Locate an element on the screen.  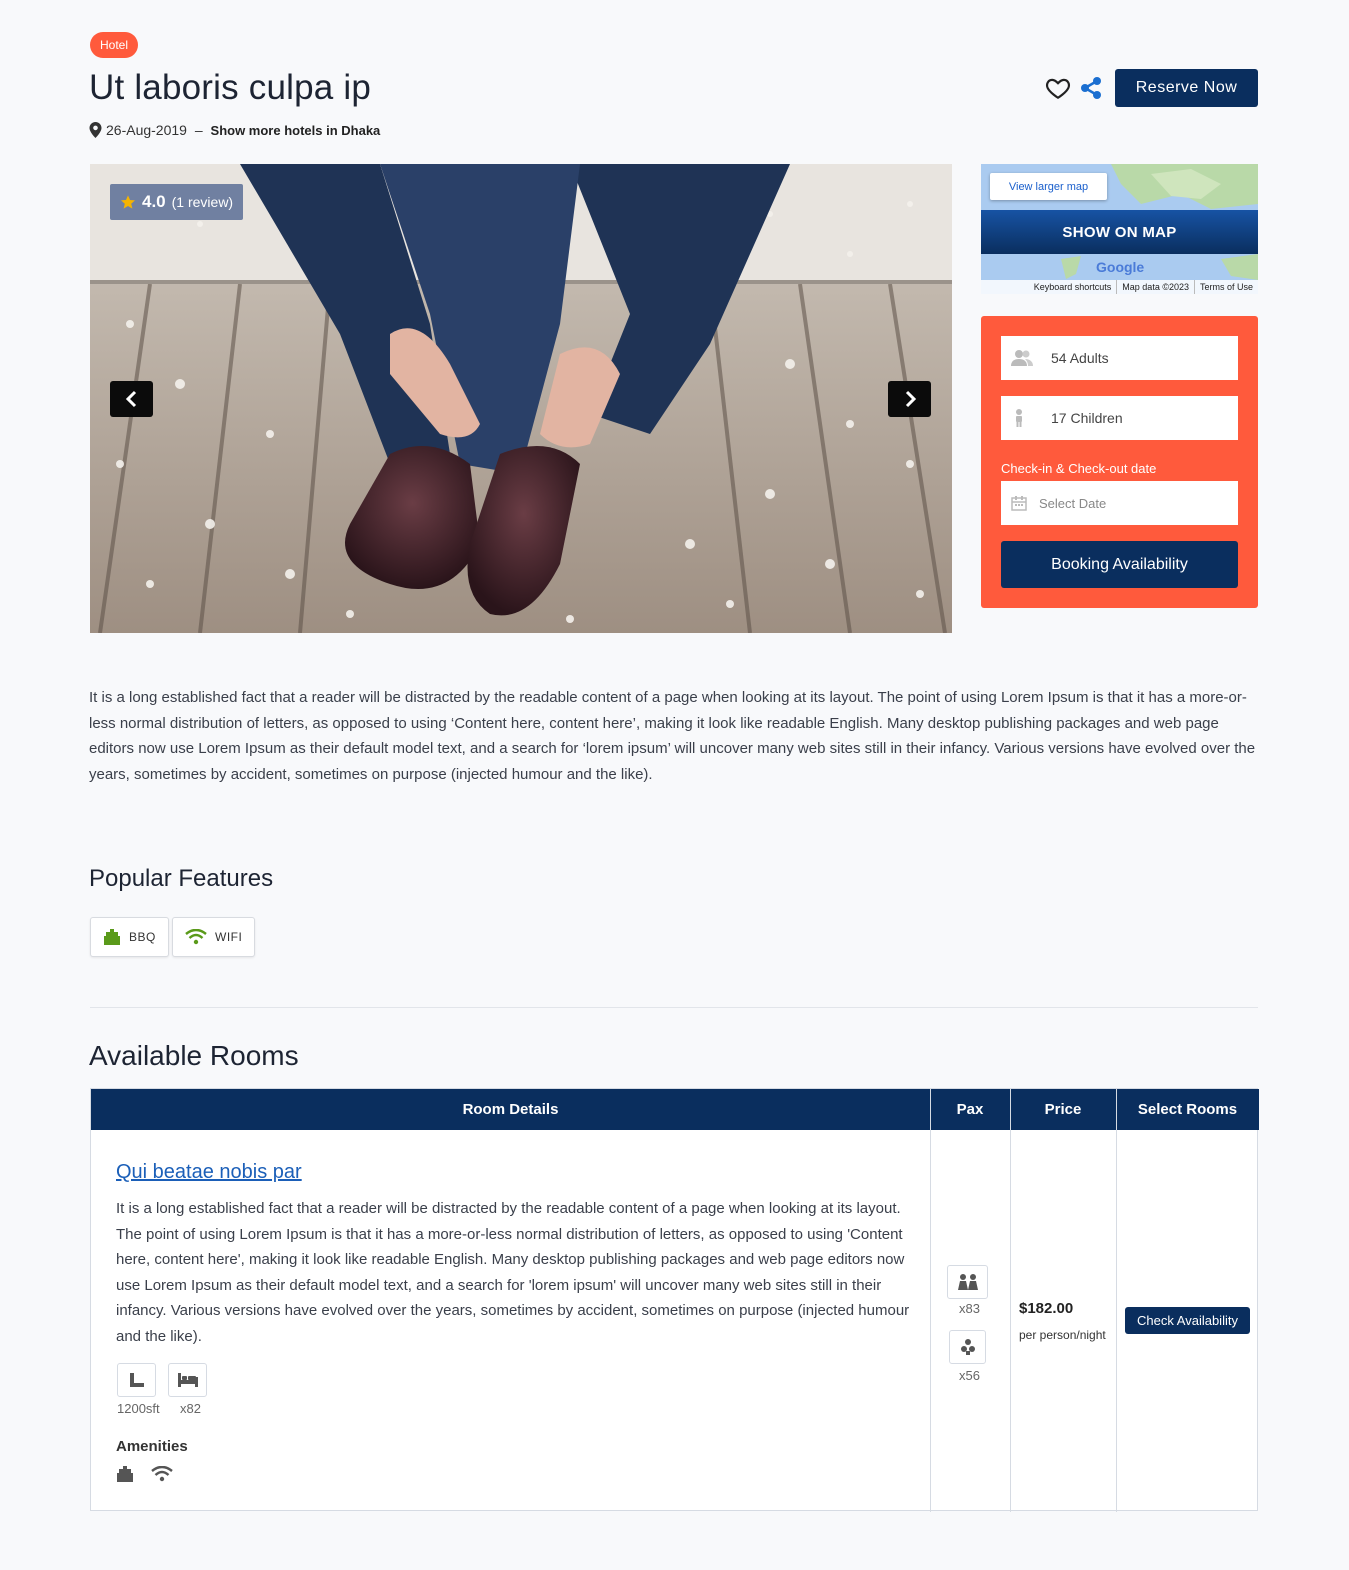
adults-field: 54 Adults is located at coordinates (1119, 358).